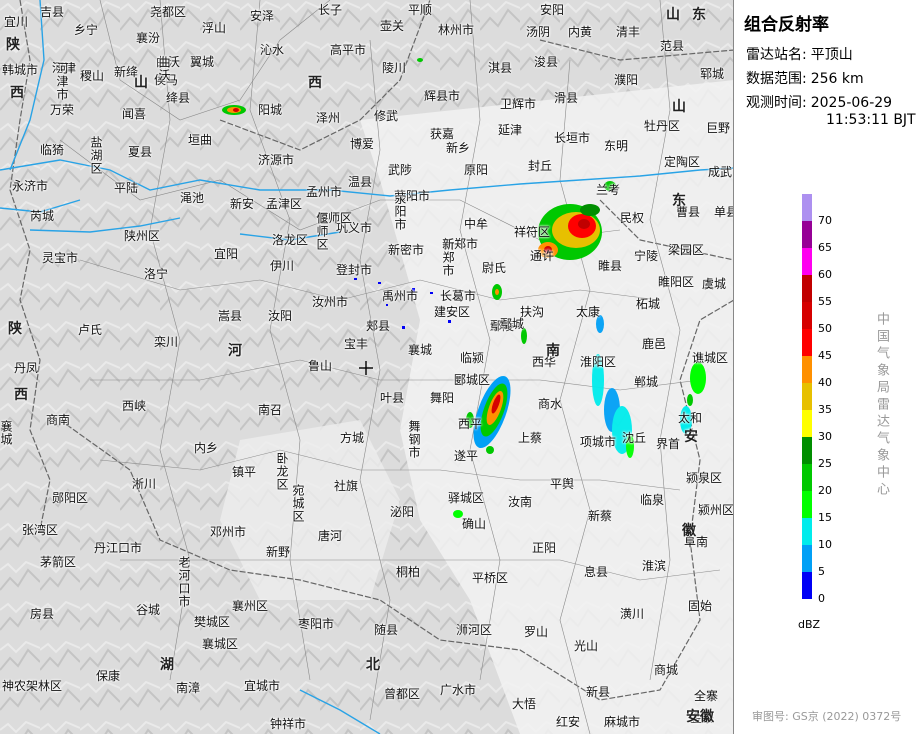 This screenshot has height=734, width=924. Describe the element at coordinates (52, 12) in the screenshot. I see `place-label: 吉县` at that location.